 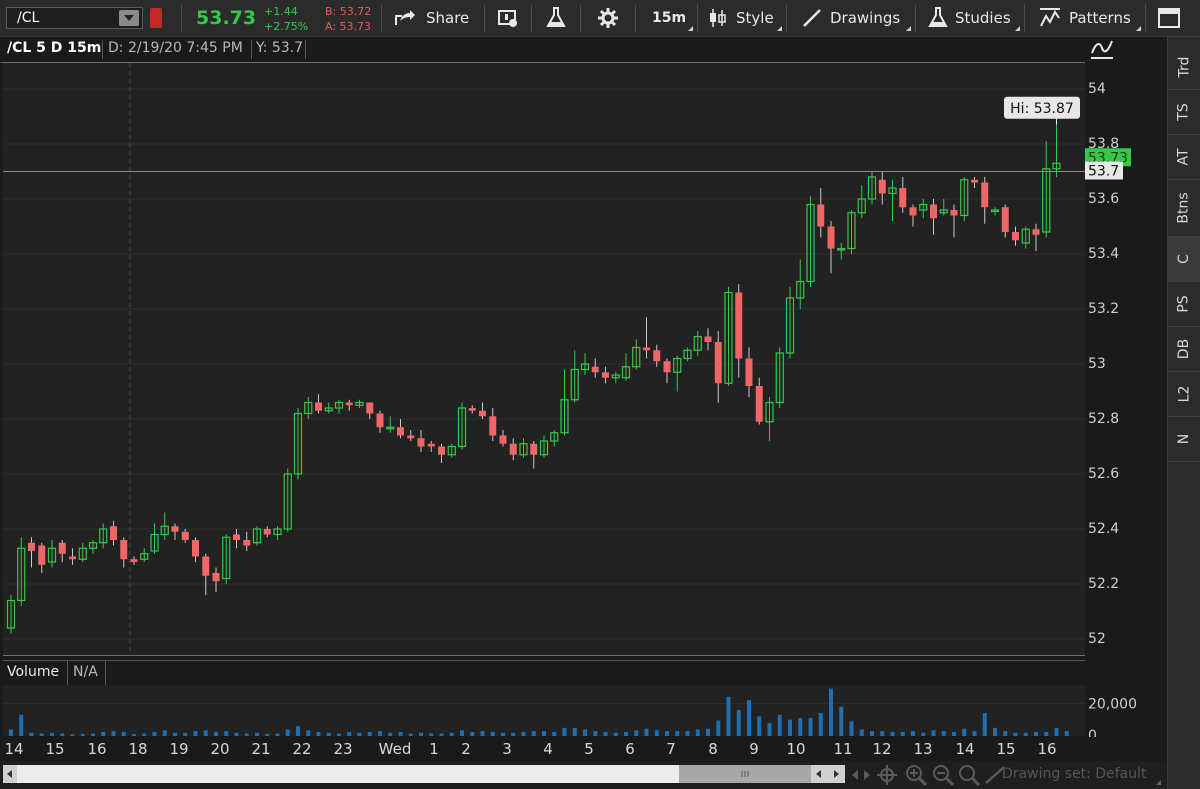 What do you see at coordinates (887, 775) in the screenshot?
I see `crosshair-icon` at bounding box center [887, 775].